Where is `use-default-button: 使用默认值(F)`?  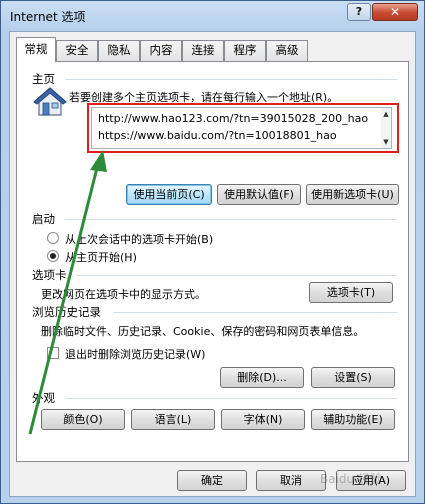 use-default-button: 使用默认值(F) is located at coordinates (259, 194).